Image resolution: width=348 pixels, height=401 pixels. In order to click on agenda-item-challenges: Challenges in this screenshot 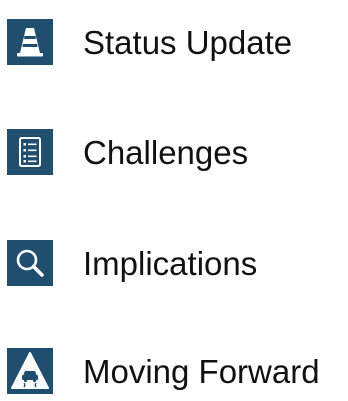, I will do `click(127, 152)`.